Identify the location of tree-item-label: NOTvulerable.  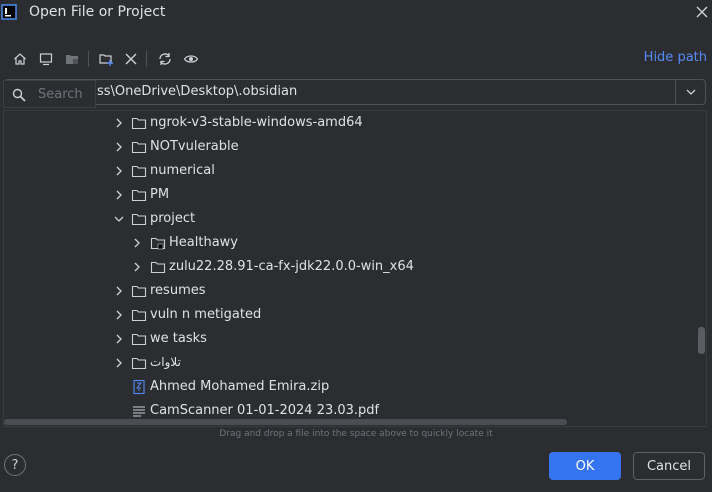
(194, 146).